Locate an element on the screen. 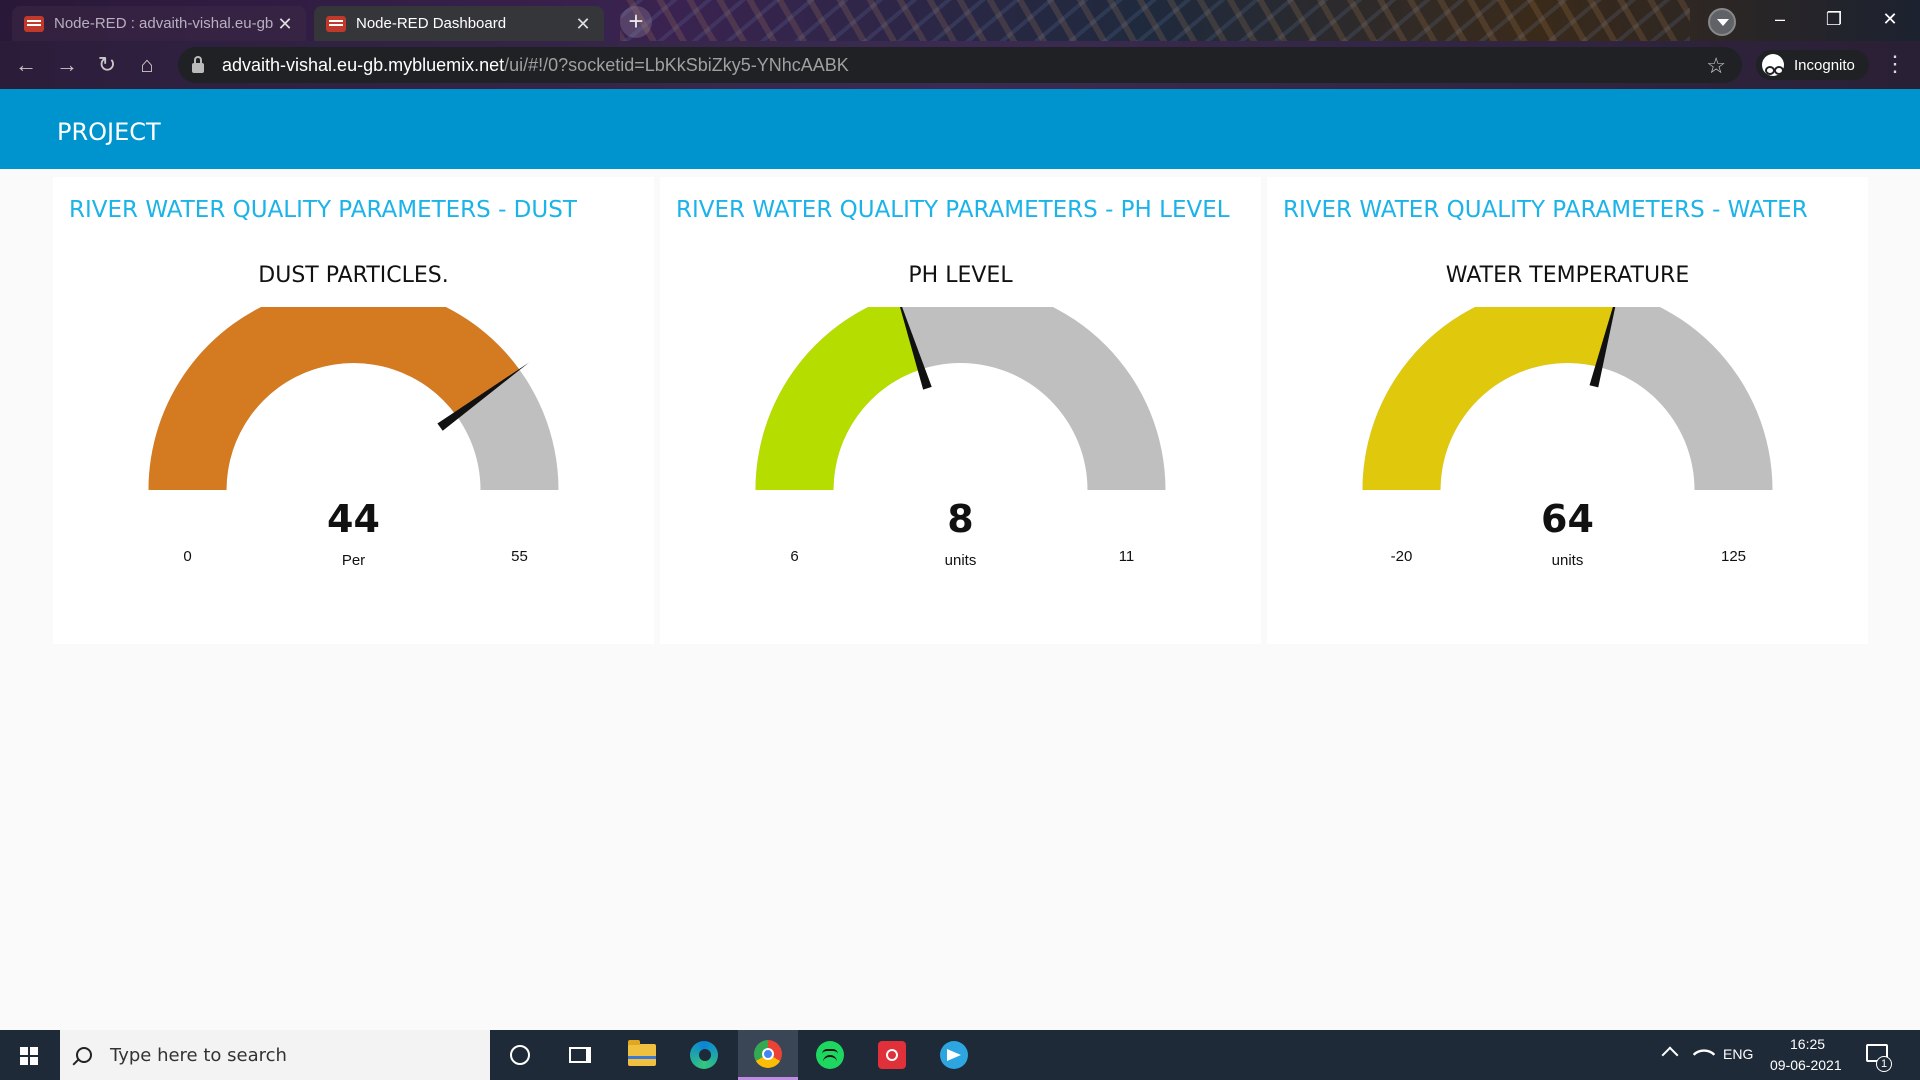 The width and height of the screenshot is (1920, 1080). clock-time: 16:25 is located at coordinates (1807, 1044).